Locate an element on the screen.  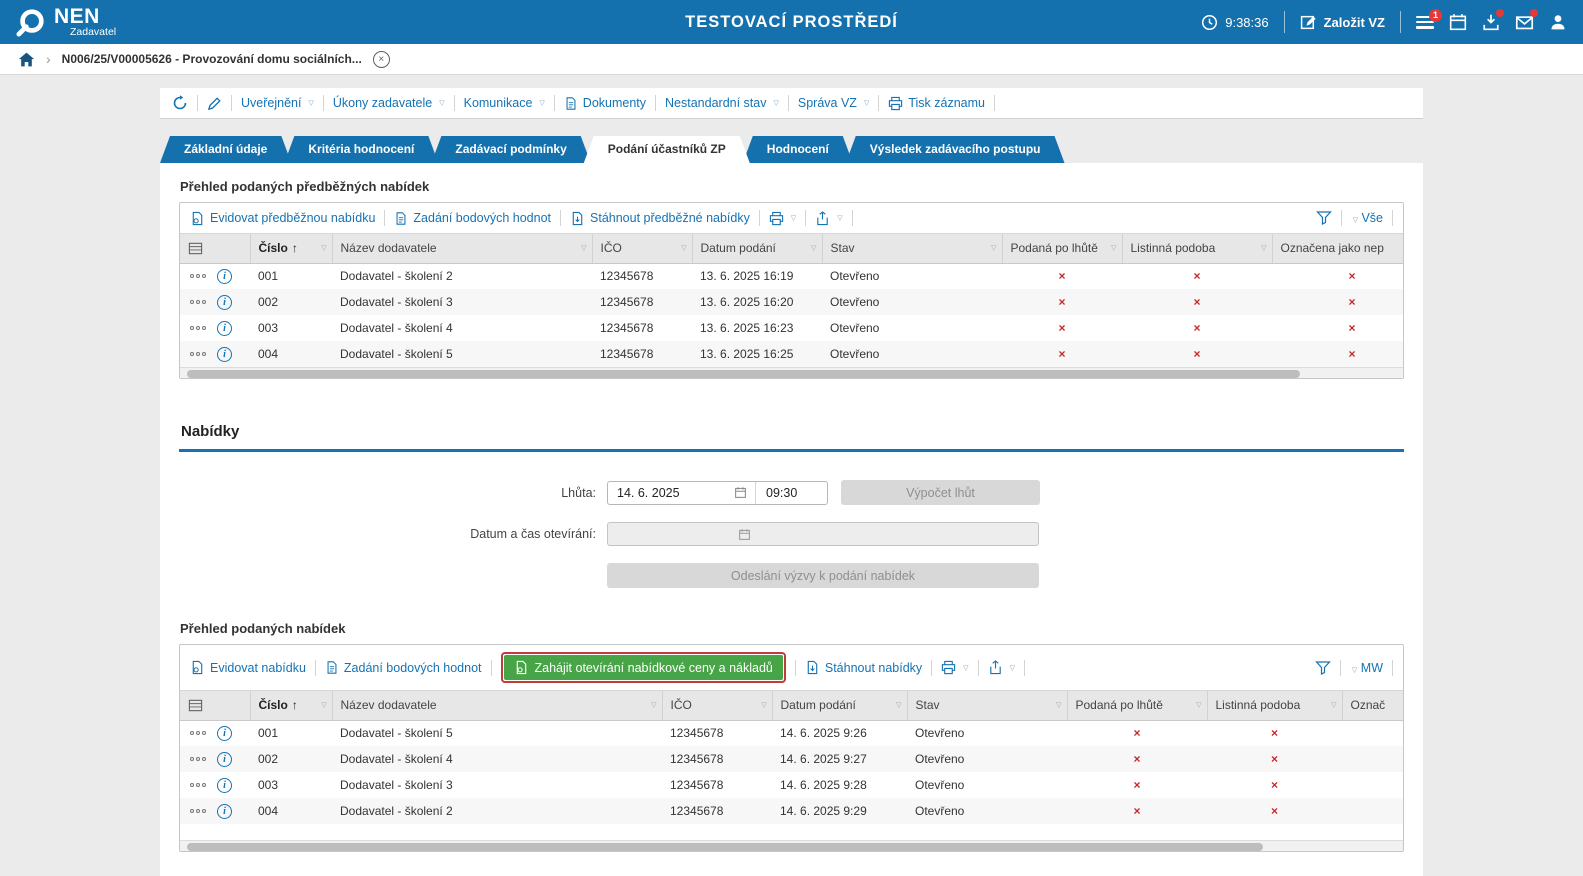
deadline-date-value: 14. 6. 2025 is located at coordinates (671, 493).